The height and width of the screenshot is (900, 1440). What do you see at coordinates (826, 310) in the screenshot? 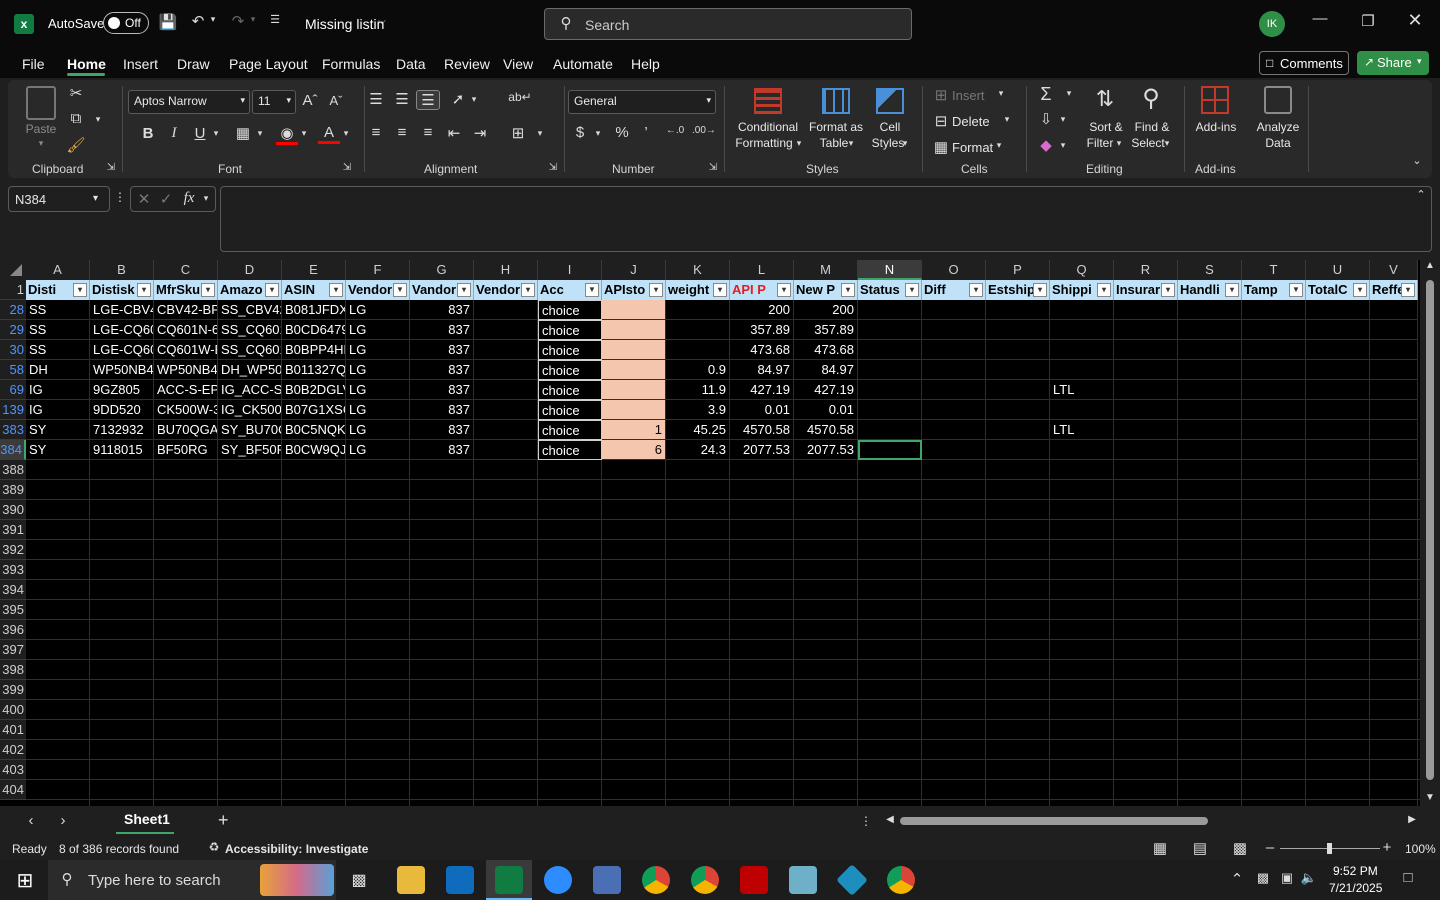
I see `table-cell: 200` at bounding box center [826, 310].